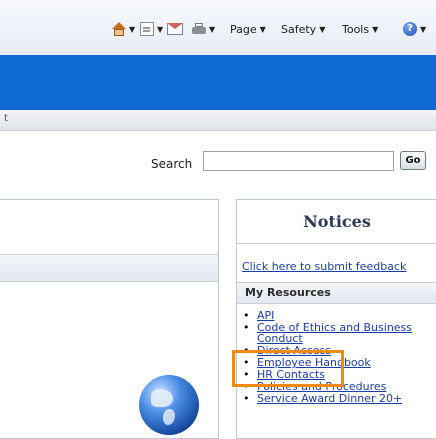 This screenshot has height=439, width=436. I want to click on breadcrumb: t, so click(218, 120).